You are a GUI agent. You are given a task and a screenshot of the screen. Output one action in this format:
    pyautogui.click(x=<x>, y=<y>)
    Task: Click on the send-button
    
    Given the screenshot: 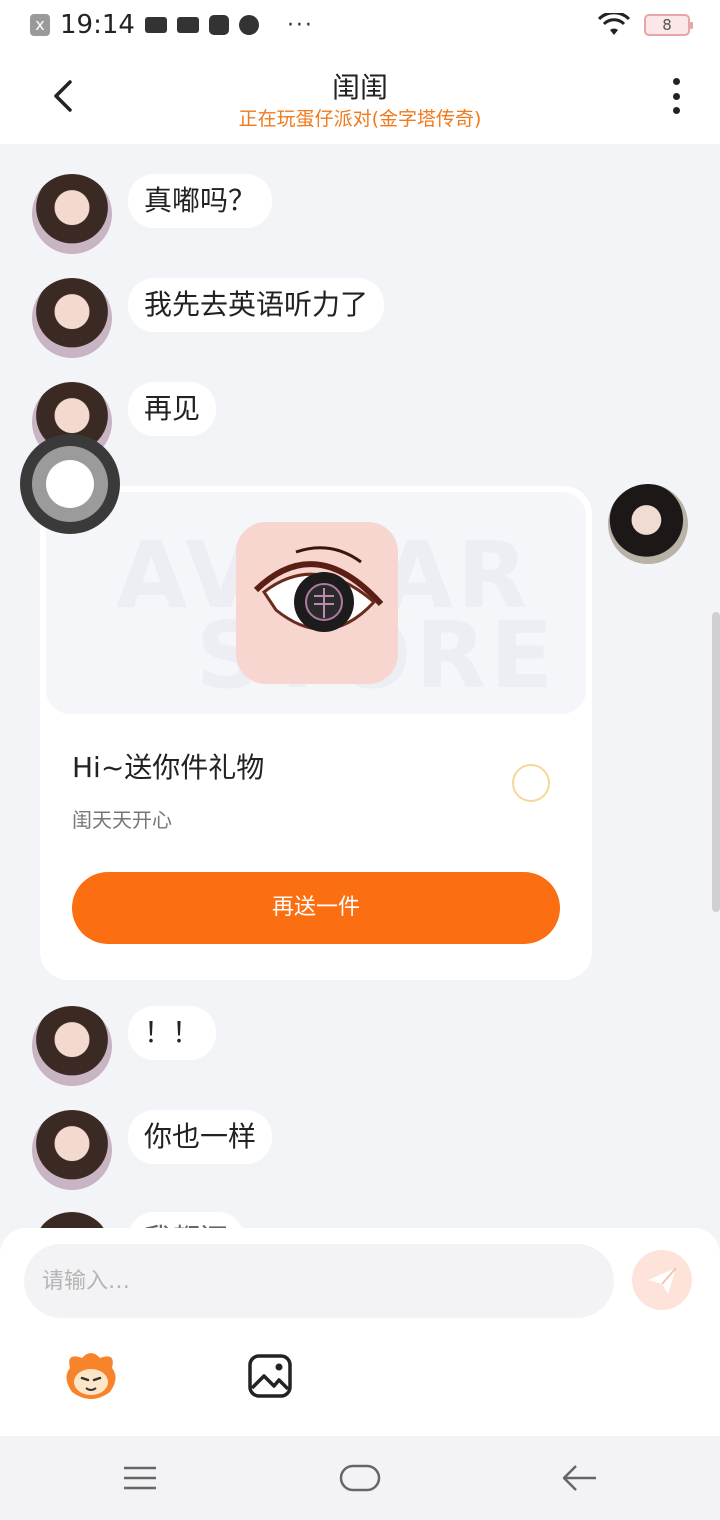 What is the action you would take?
    pyautogui.click(x=662, y=1280)
    